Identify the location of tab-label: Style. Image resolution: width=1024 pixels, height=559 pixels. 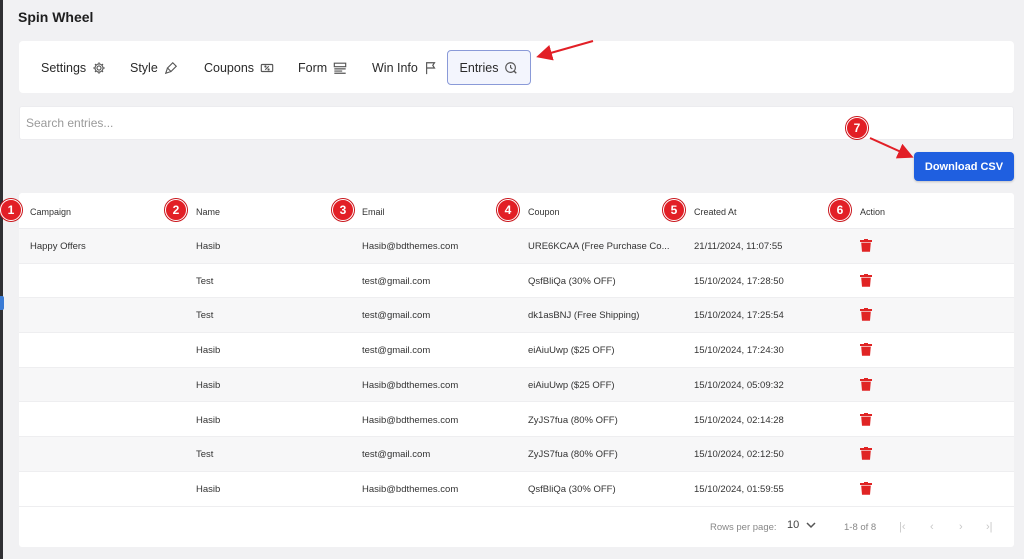
(144, 67).